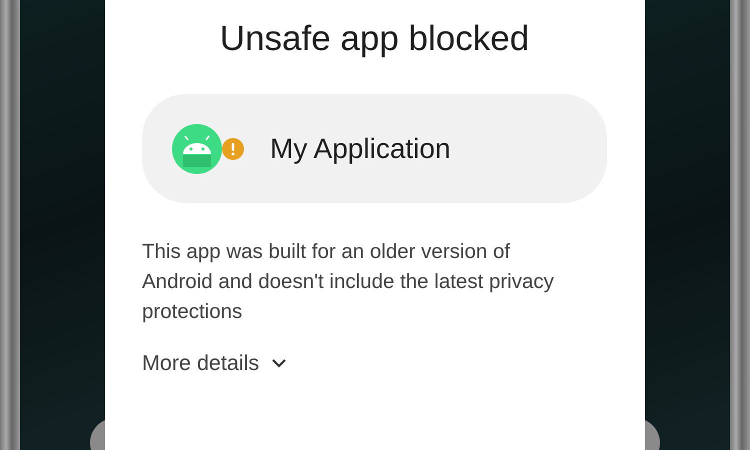 The width and height of the screenshot is (750, 450). Describe the element at coordinates (197, 149) in the screenshot. I see `android-app-icon` at that location.